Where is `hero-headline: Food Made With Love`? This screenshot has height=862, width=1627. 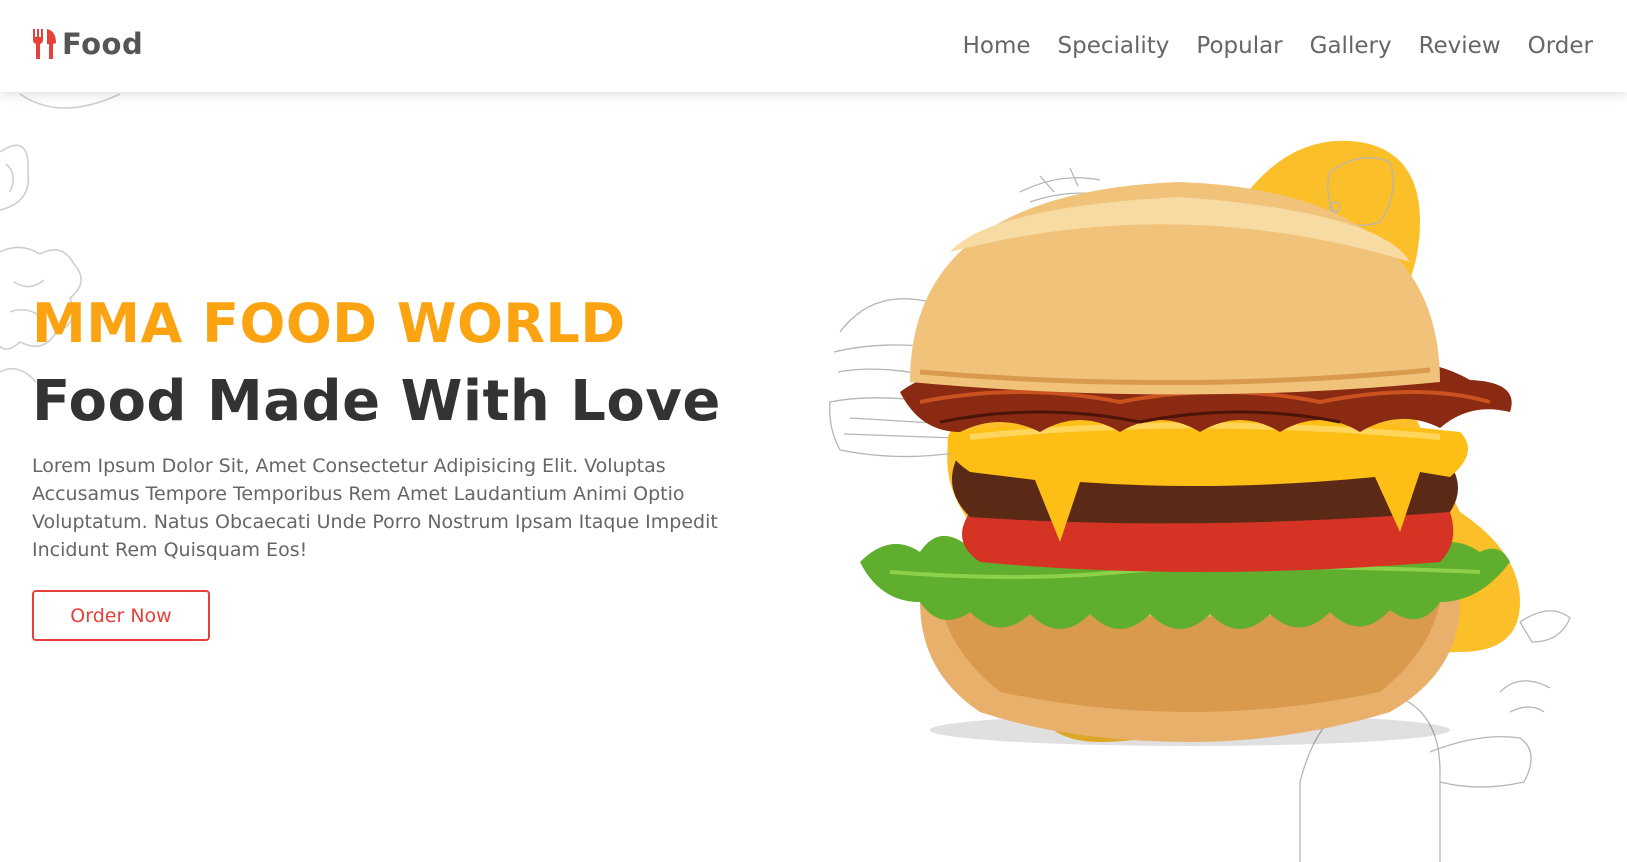 hero-headline: Food Made With Love is located at coordinates (376, 401).